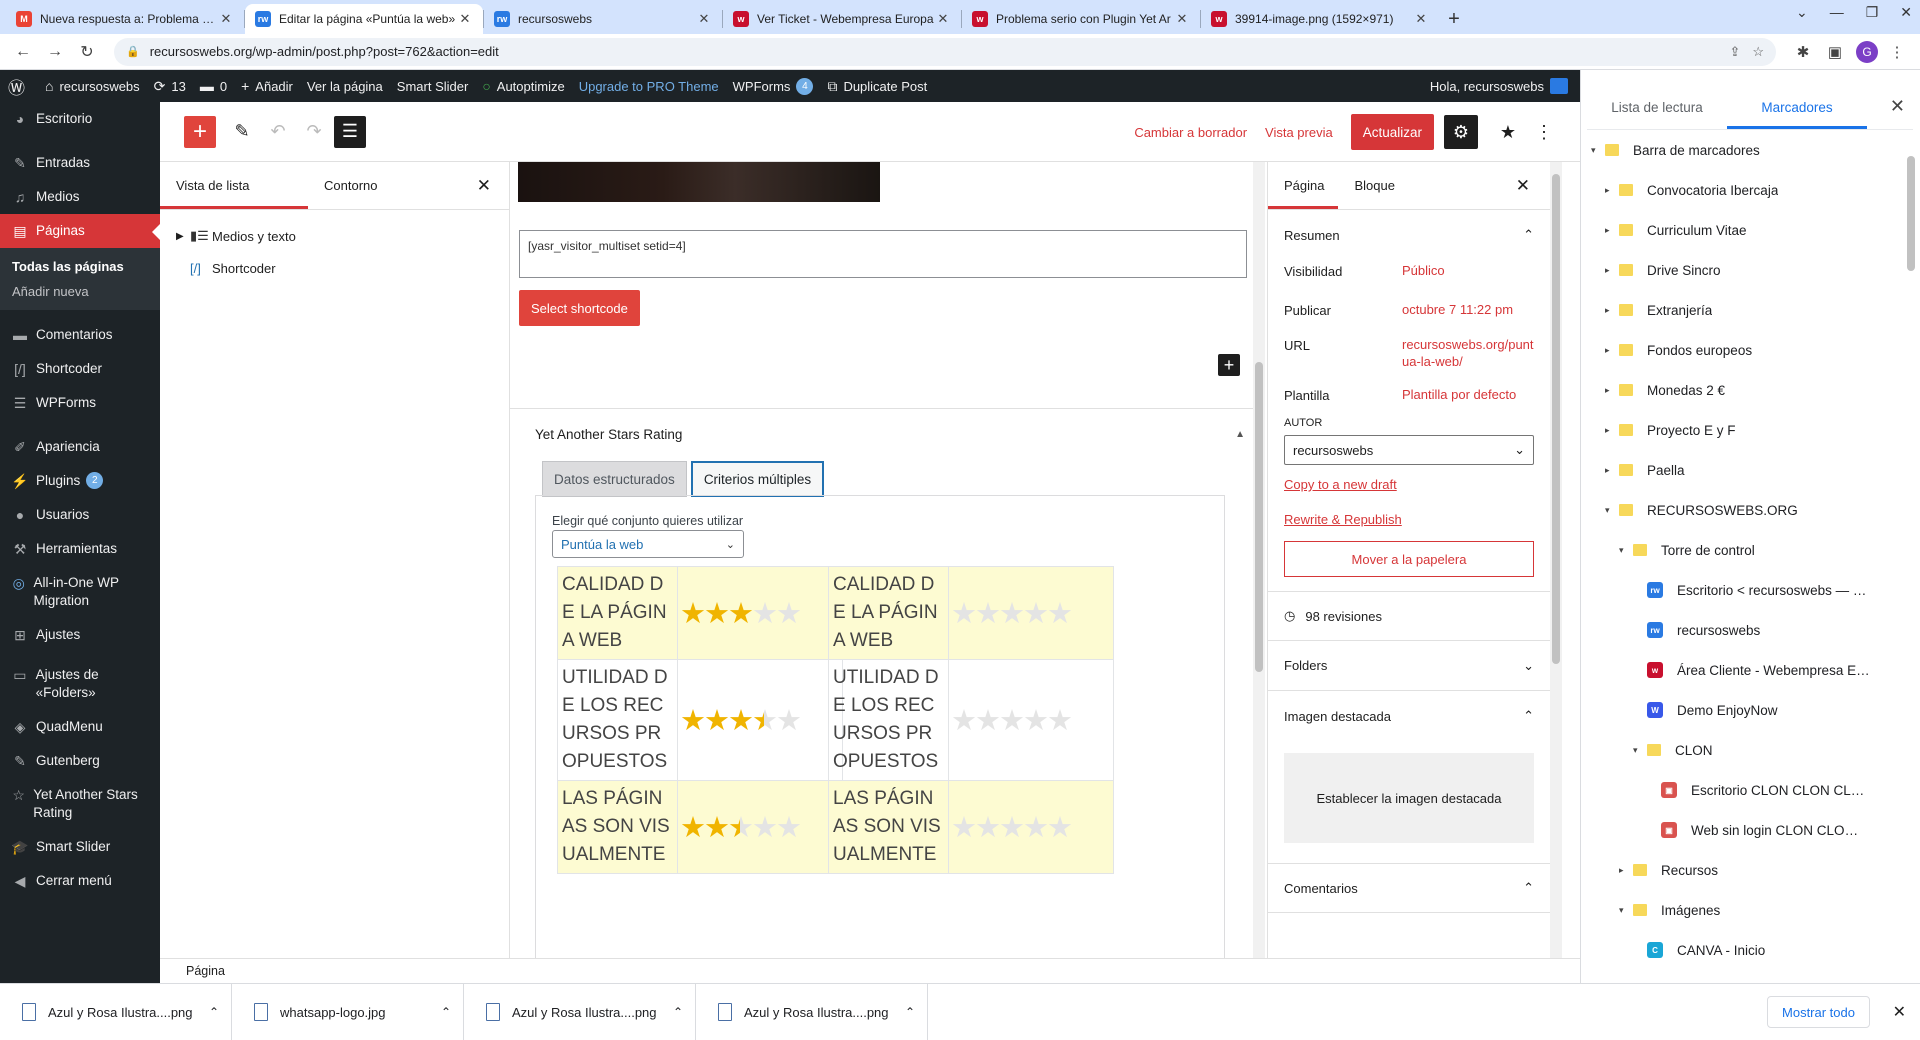 Image resolution: width=1920 pixels, height=1040 pixels. What do you see at coordinates (1750, 910) in the screenshot?
I see `bookmark-folder: ▾ Imágenes` at bounding box center [1750, 910].